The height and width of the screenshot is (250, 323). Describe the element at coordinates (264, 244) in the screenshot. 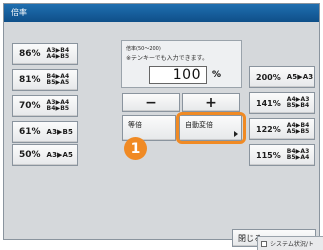

I see `system-status-icon` at that location.